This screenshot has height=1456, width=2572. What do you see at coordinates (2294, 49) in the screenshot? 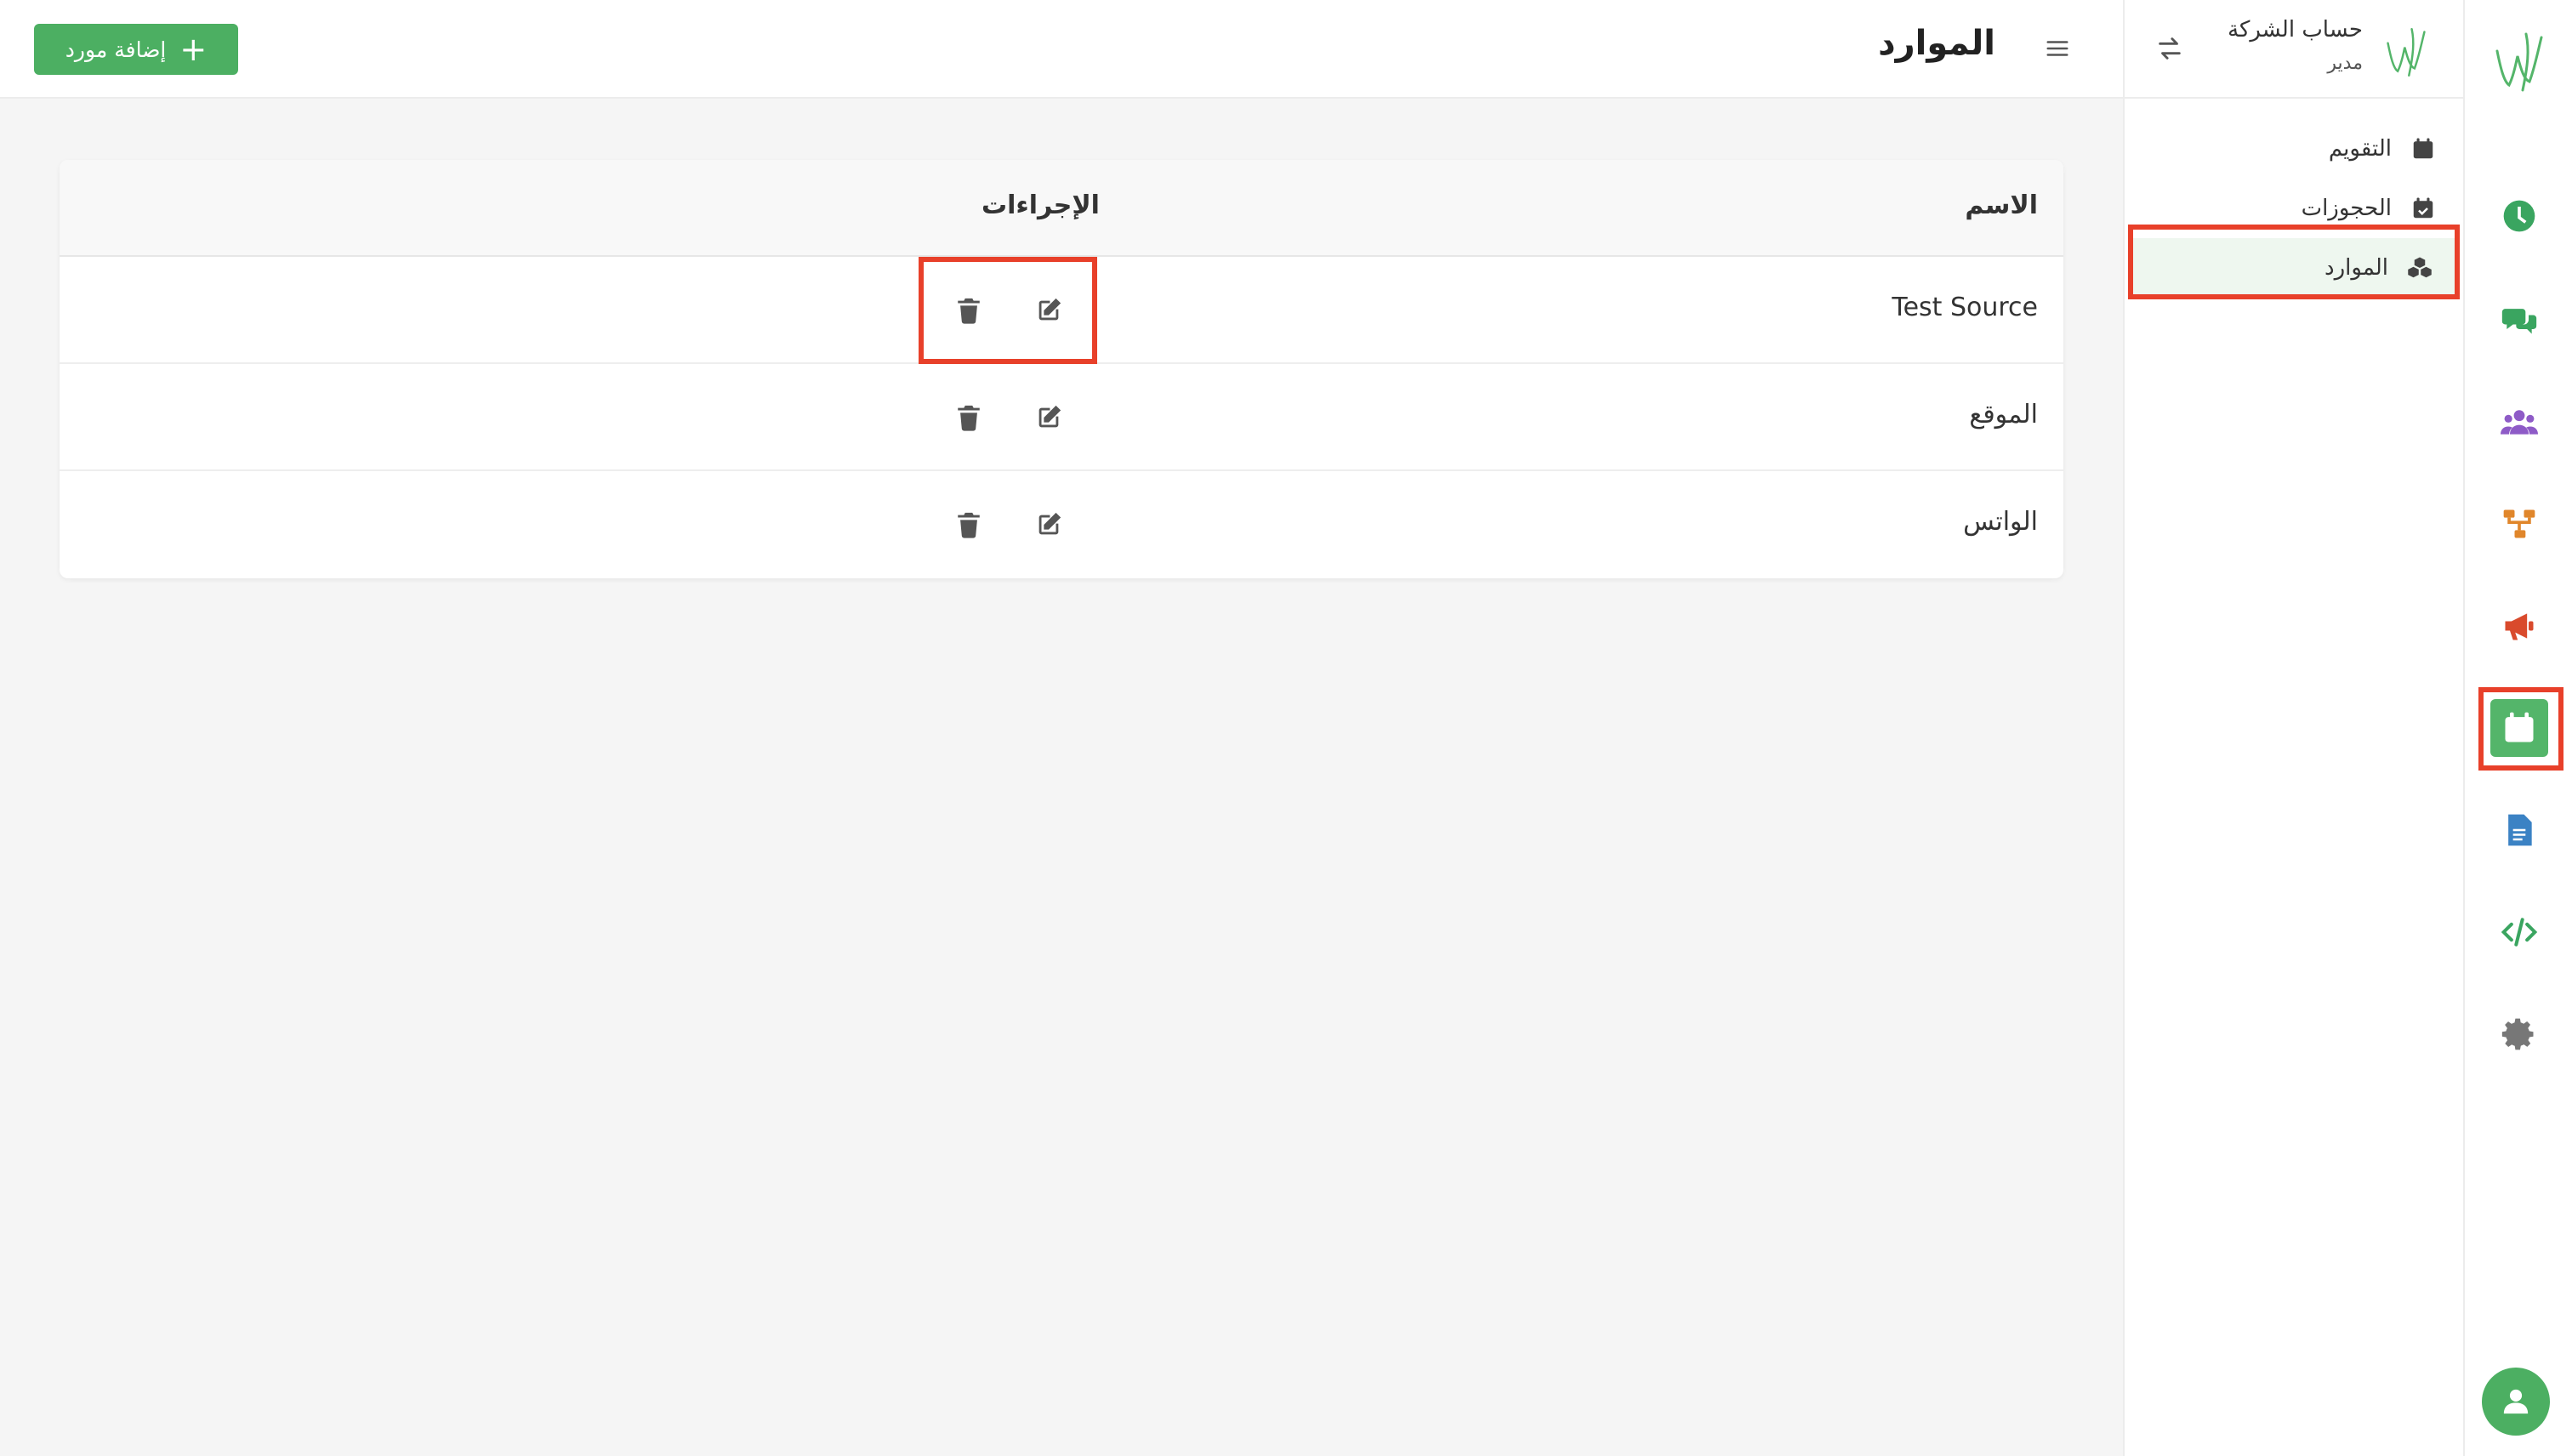
I see `account-header: حساب الشركة مدير` at bounding box center [2294, 49].